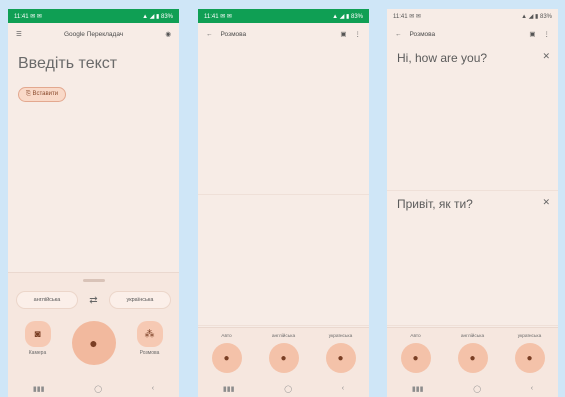 The width and height of the screenshot is (565, 397). I want to click on language-bar: англійська ⇄ українська, so click(93, 300).